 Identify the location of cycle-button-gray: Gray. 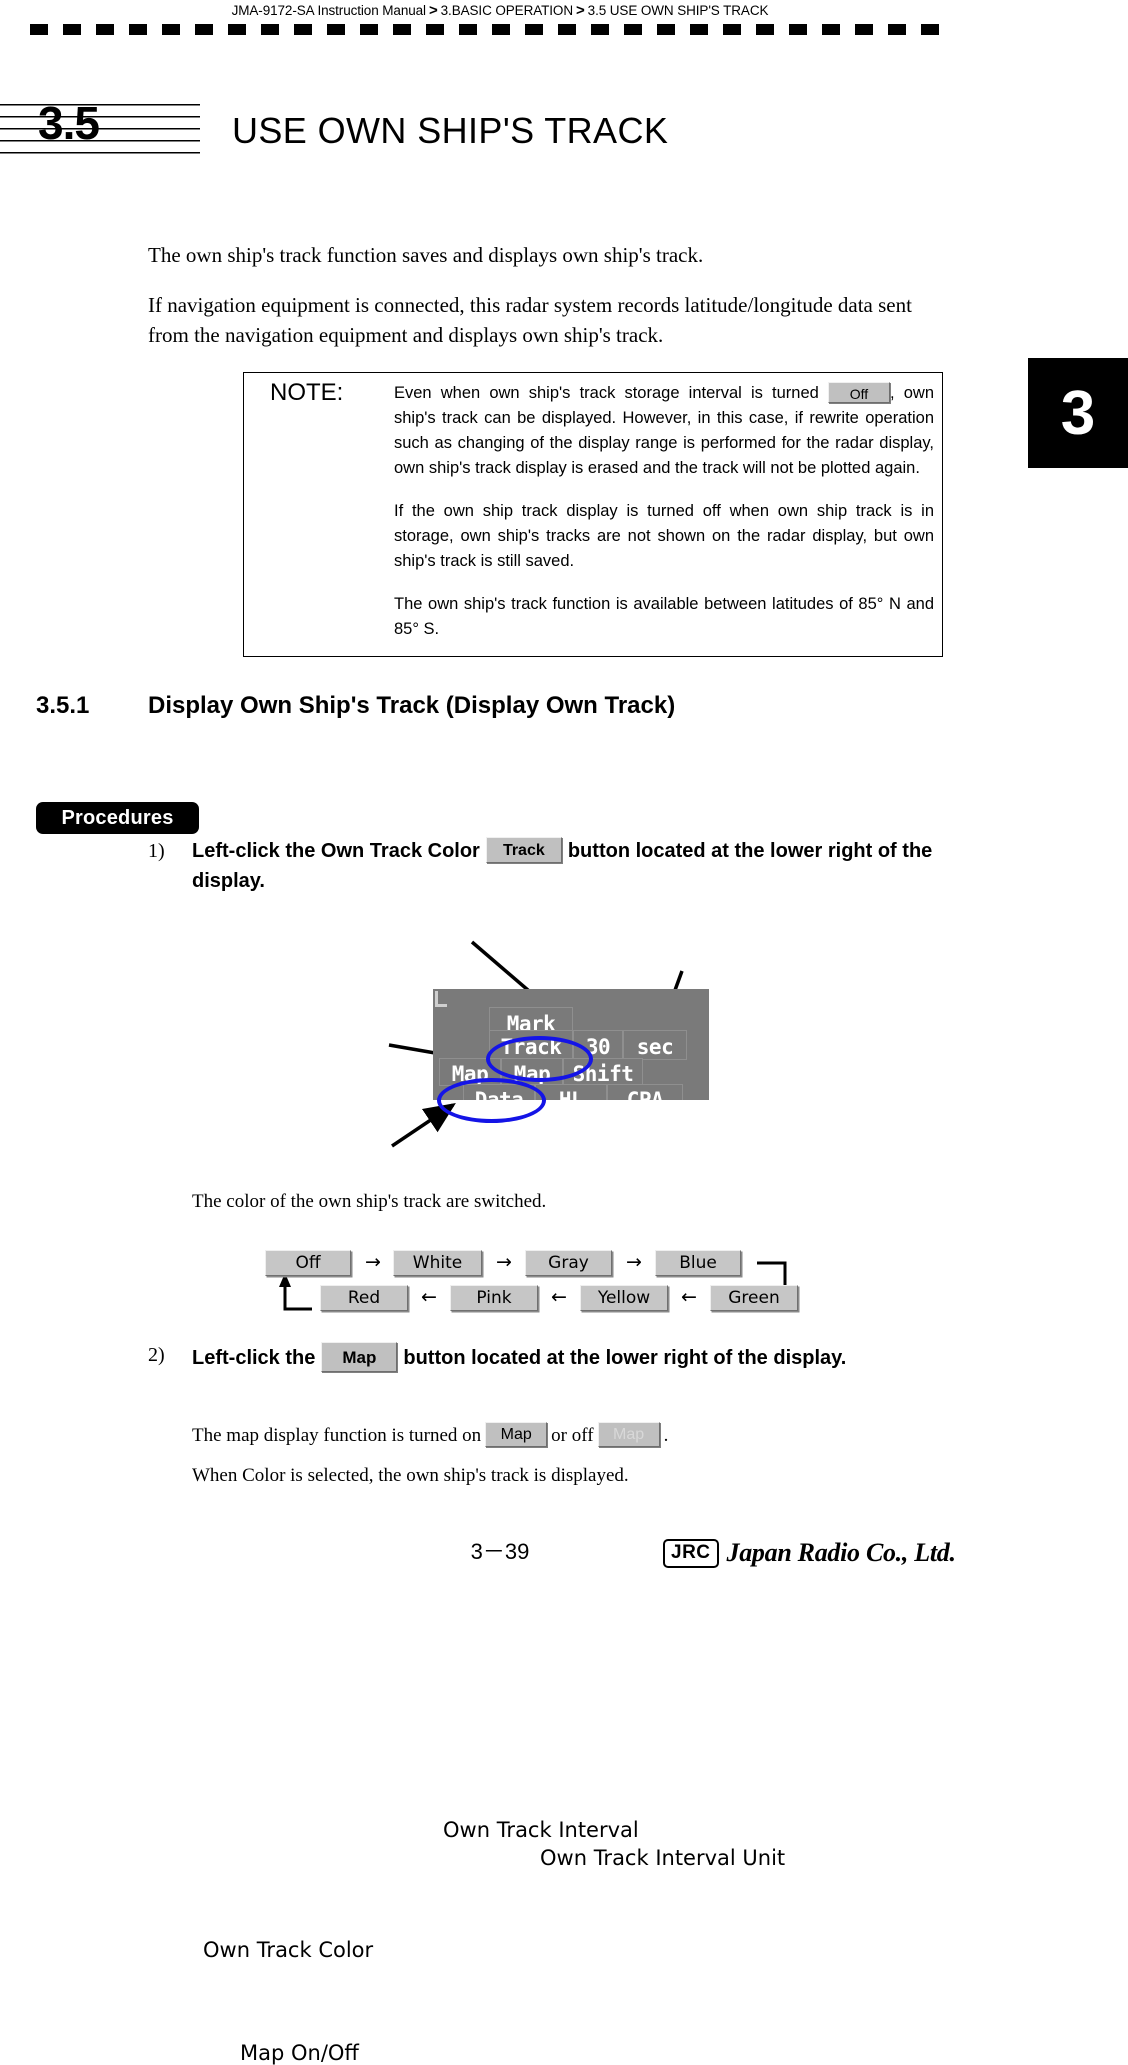
(568, 1263).